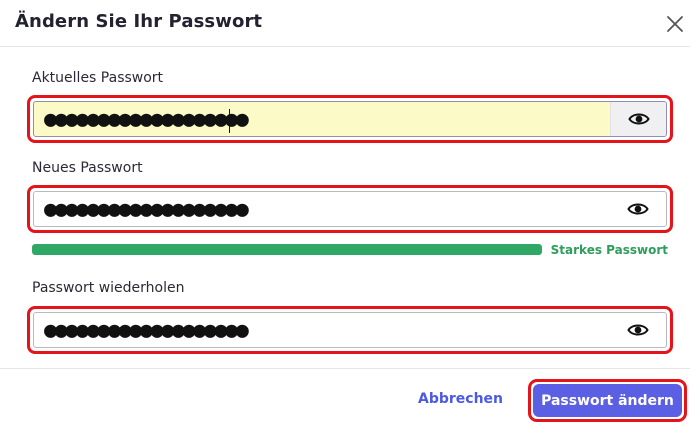 This screenshot has width=690, height=422. I want to click on new-password-label: Neues Passwort, so click(87, 168).